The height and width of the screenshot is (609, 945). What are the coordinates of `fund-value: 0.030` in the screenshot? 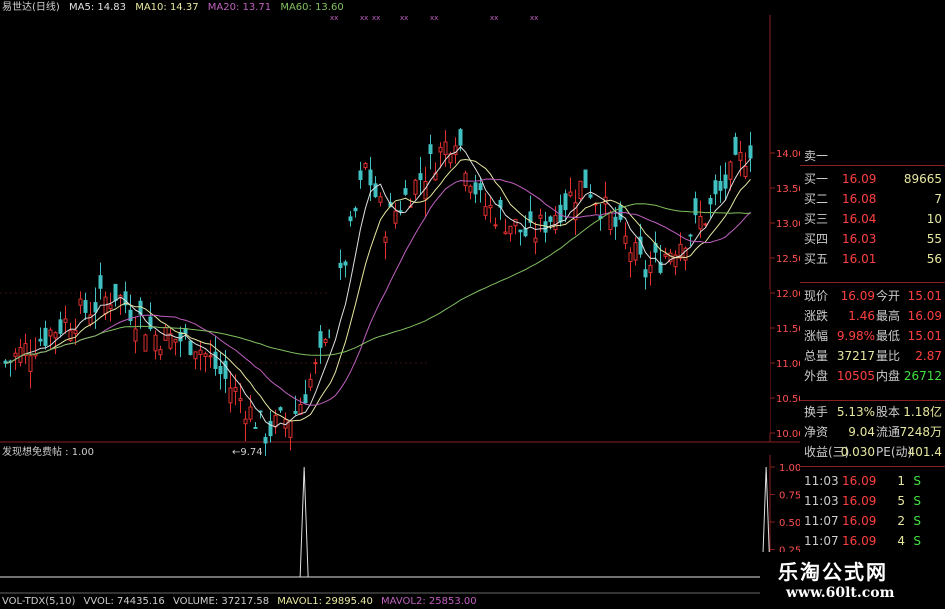 It's located at (857, 452).